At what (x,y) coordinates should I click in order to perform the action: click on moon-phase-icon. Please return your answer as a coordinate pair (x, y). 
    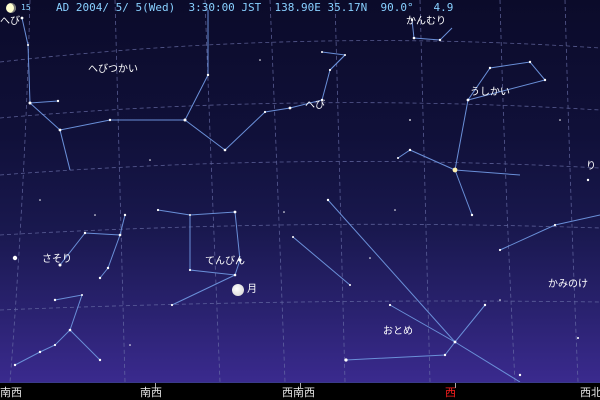
    Looking at the image, I should click on (11, 8).